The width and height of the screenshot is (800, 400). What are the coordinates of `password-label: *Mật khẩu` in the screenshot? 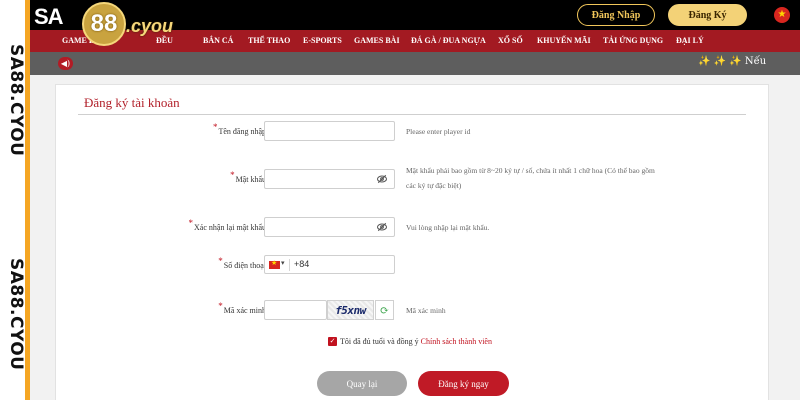 It's located at (248, 177).